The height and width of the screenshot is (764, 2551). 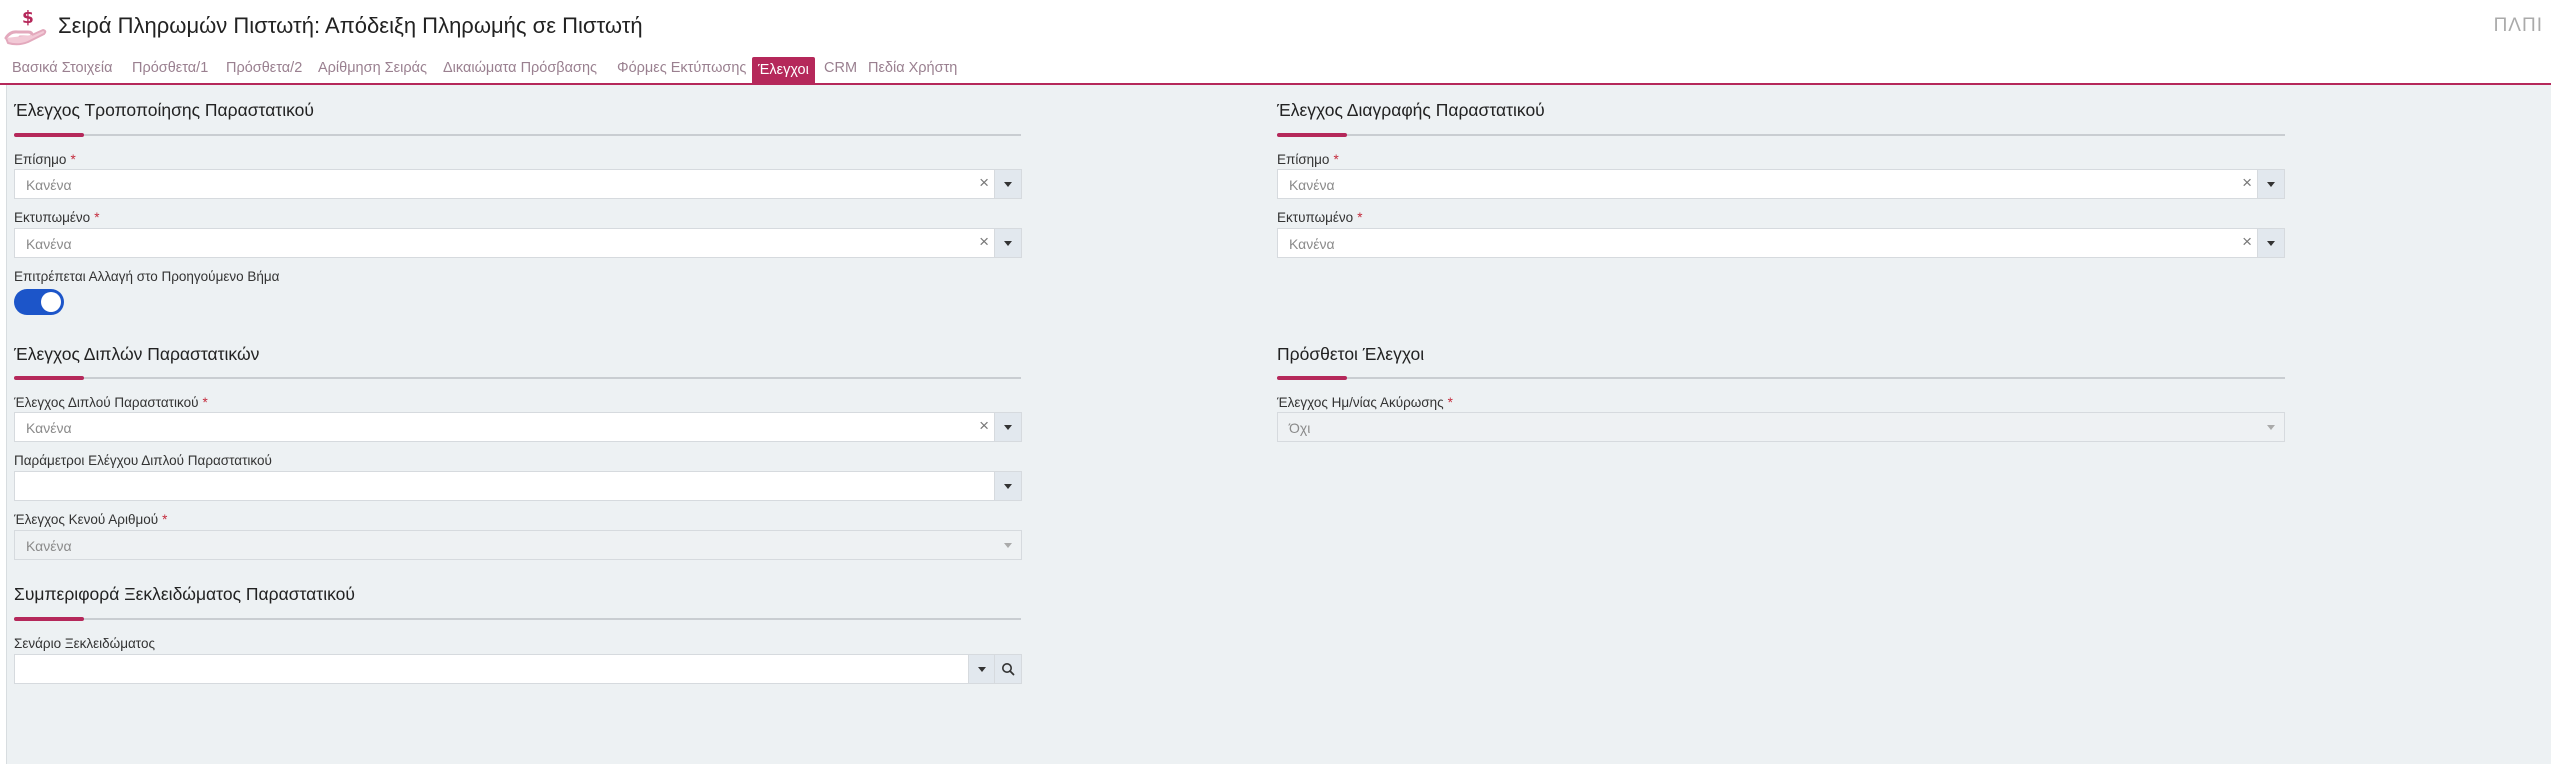 I want to click on field-label-official: Επίσημο *, so click(x=45, y=159).